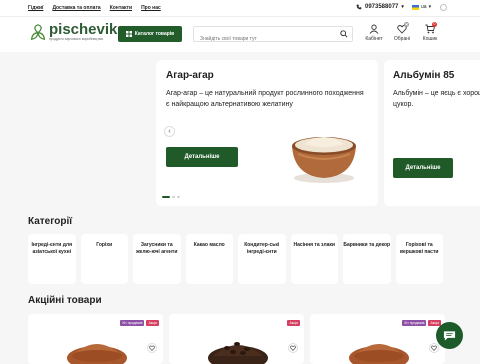 Image resolution: width=480 pixels, height=364 pixels. Describe the element at coordinates (169, 131) in the screenshot. I see `hero-prev-arrow: ‹` at that location.